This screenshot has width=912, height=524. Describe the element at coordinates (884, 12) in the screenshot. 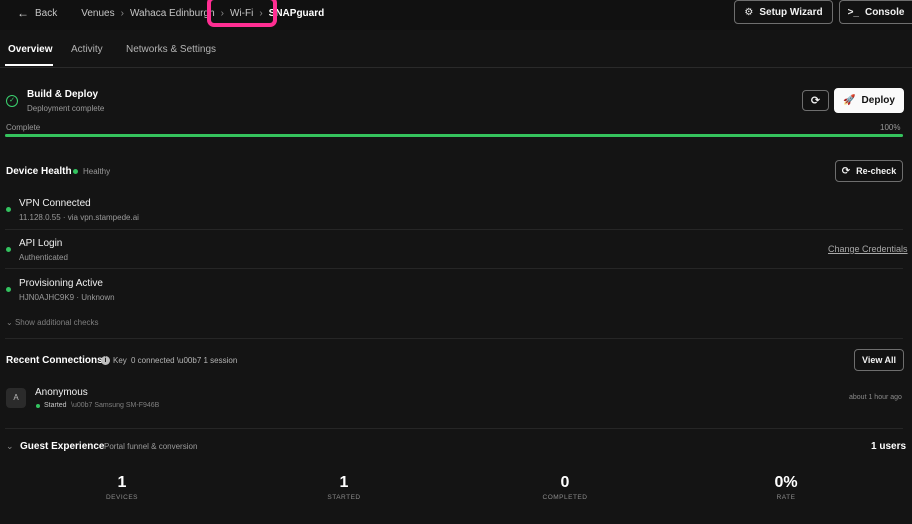

I see `console-label: Console` at that location.